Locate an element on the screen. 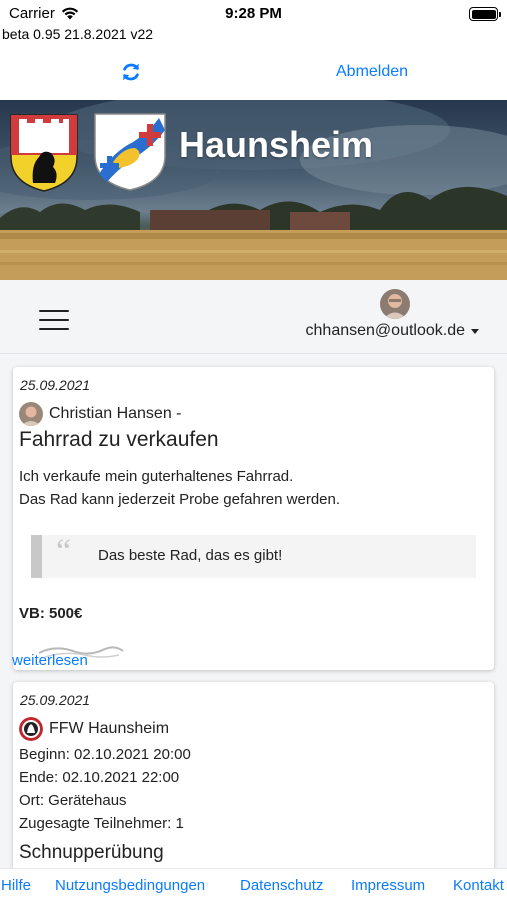  footer-link-nutzungsbedingungen: Nutzungsbedingungen is located at coordinates (130, 885).